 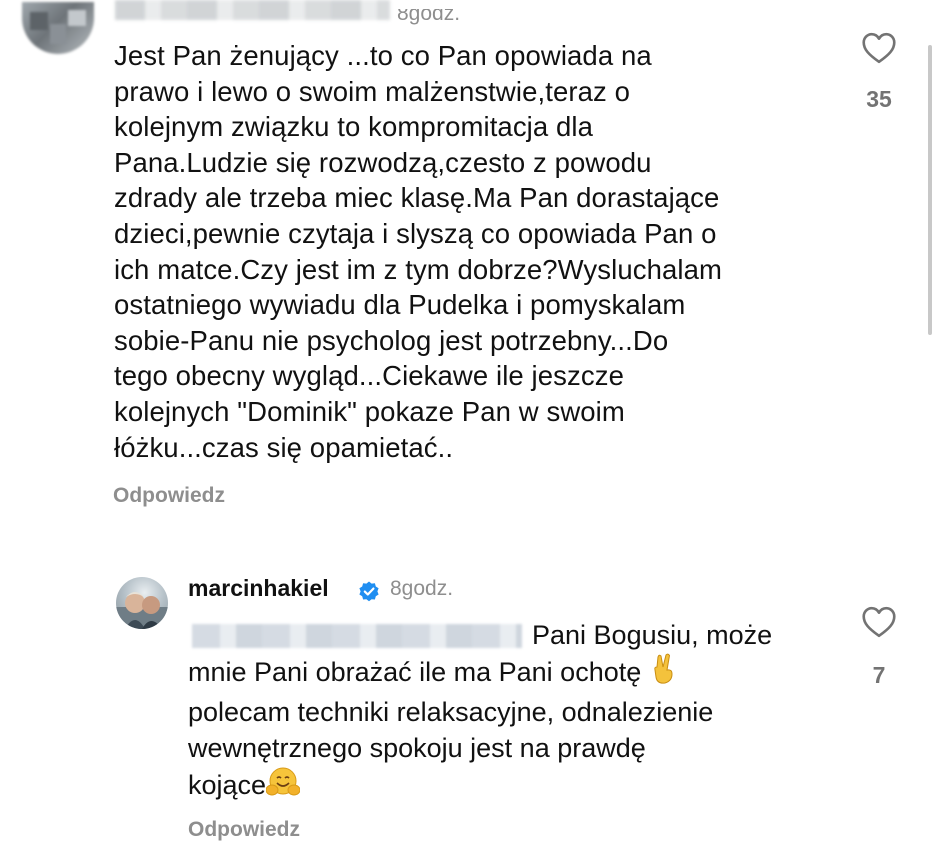 What do you see at coordinates (879, 99) in the screenshot?
I see `like-count: 35` at bounding box center [879, 99].